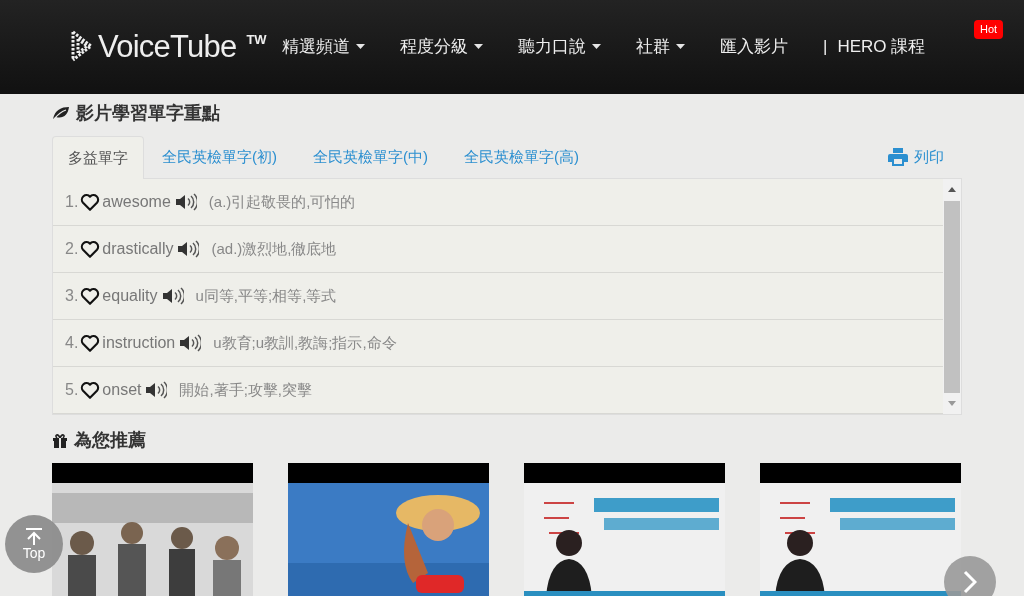 The height and width of the screenshot is (596, 1024). I want to click on word-definition: u教育;u教訓,教誨;指示,命令, so click(305, 342).